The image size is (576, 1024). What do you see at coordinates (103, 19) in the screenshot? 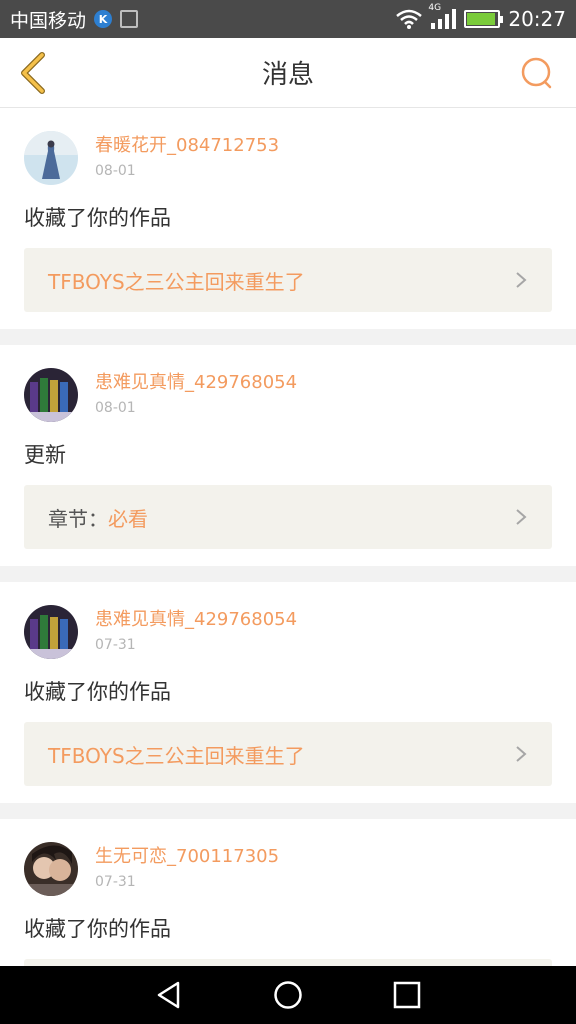
I see `app-notification-icon: K` at bounding box center [103, 19].